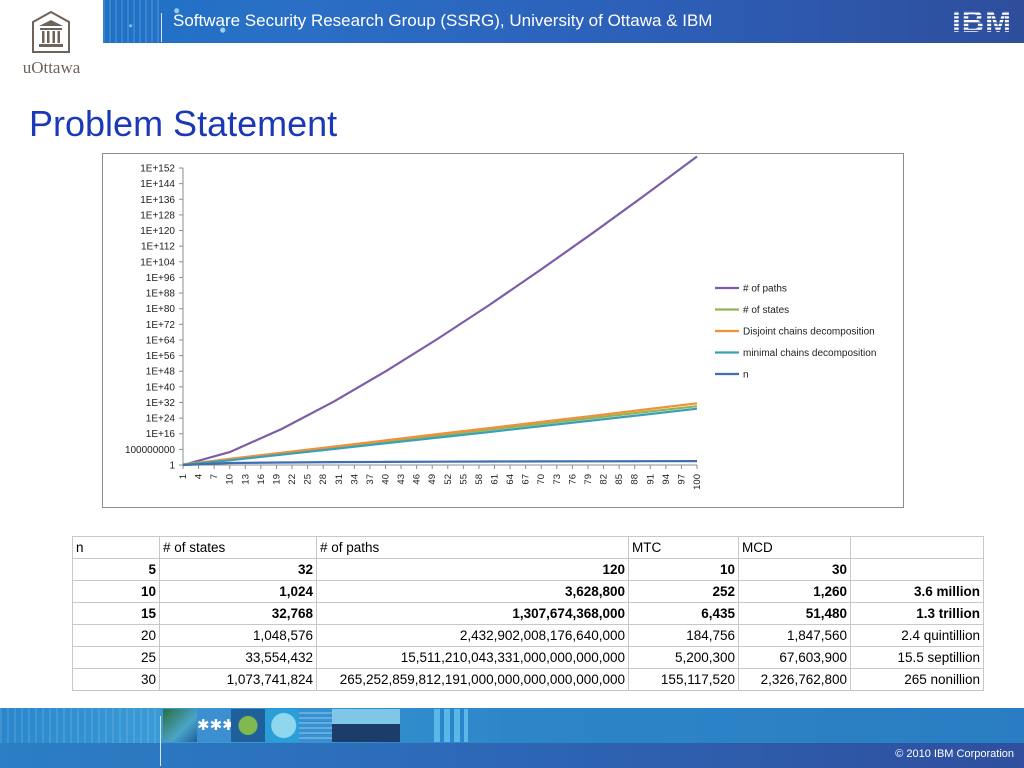  Describe the element at coordinates (282, 725) in the screenshot. I see `footer-tile-green` at that location.